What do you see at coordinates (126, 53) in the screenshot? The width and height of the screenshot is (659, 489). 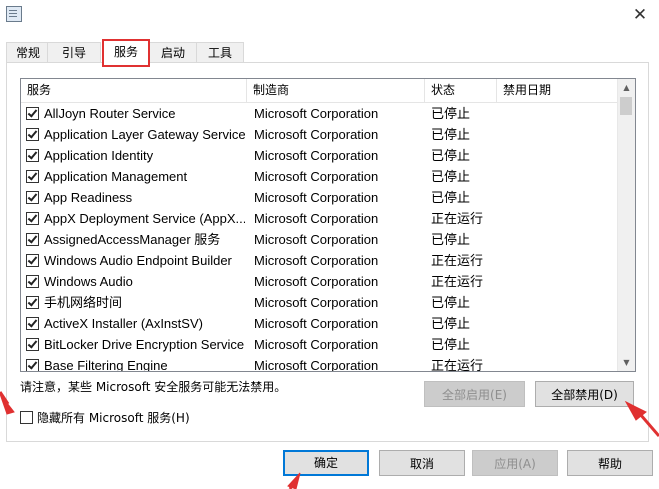 I see `tab-services: 服务` at bounding box center [126, 53].